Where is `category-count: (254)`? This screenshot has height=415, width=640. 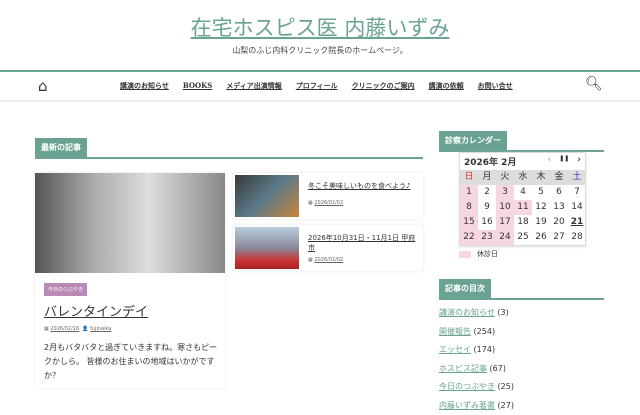 category-count: (254) is located at coordinates (485, 331).